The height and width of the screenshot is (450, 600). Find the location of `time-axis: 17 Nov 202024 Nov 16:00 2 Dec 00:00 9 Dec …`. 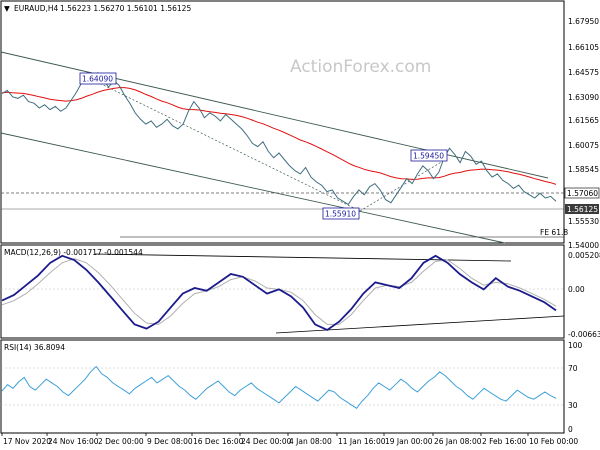

time-axis: 17 Nov 202024 Nov 16:00 2 Dec 00:00 9 Dec … is located at coordinates (289, 439).